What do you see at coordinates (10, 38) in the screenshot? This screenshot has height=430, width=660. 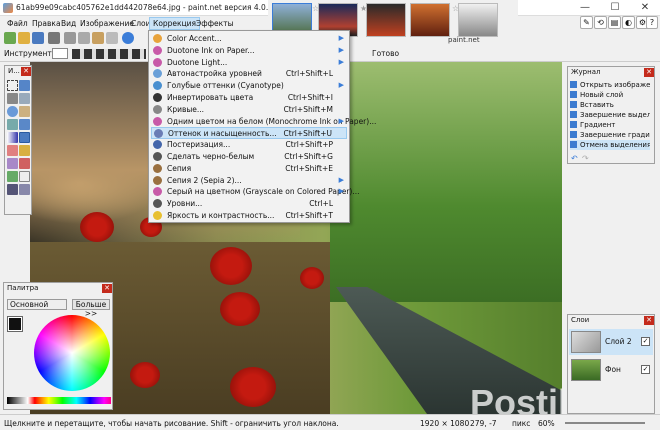 I see `new-icon` at bounding box center [10, 38].